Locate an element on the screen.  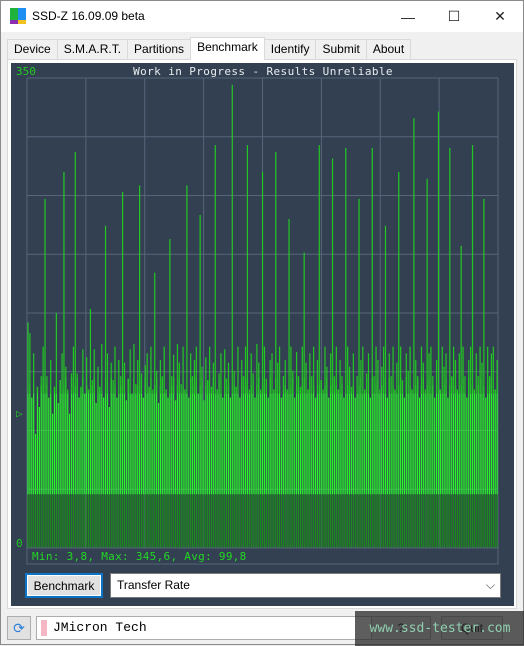
mode-select-value: Transfer Rate is located at coordinates (153, 585).